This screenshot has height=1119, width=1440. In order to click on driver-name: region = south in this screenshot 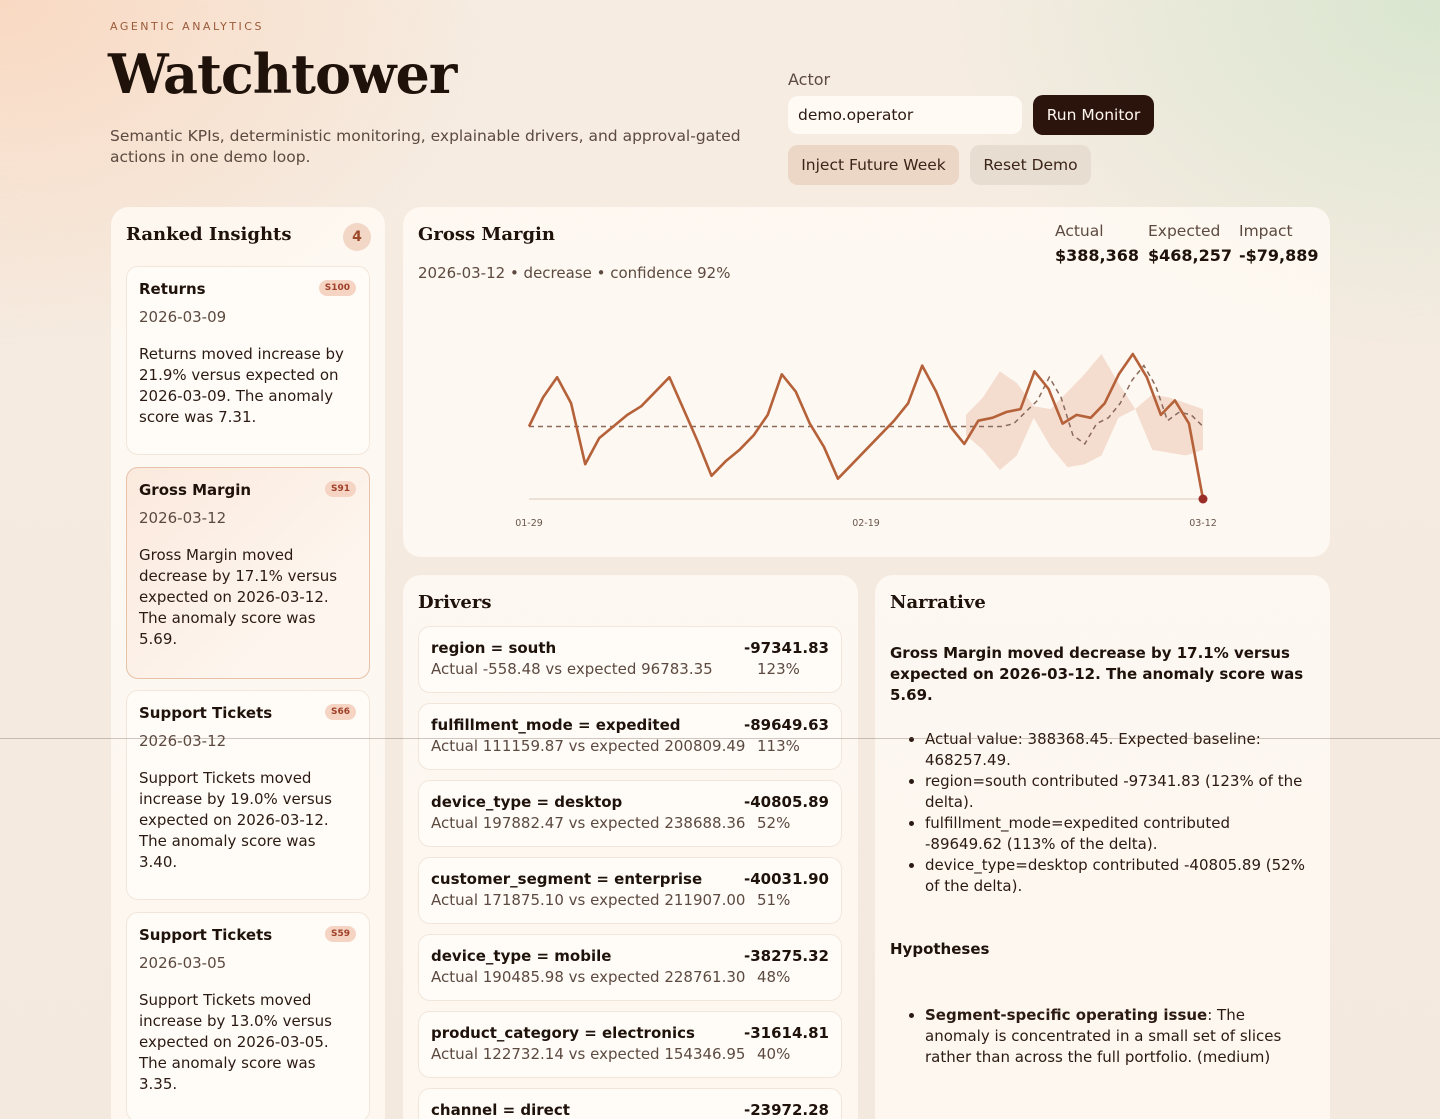, I will do `click(494, 648)`.